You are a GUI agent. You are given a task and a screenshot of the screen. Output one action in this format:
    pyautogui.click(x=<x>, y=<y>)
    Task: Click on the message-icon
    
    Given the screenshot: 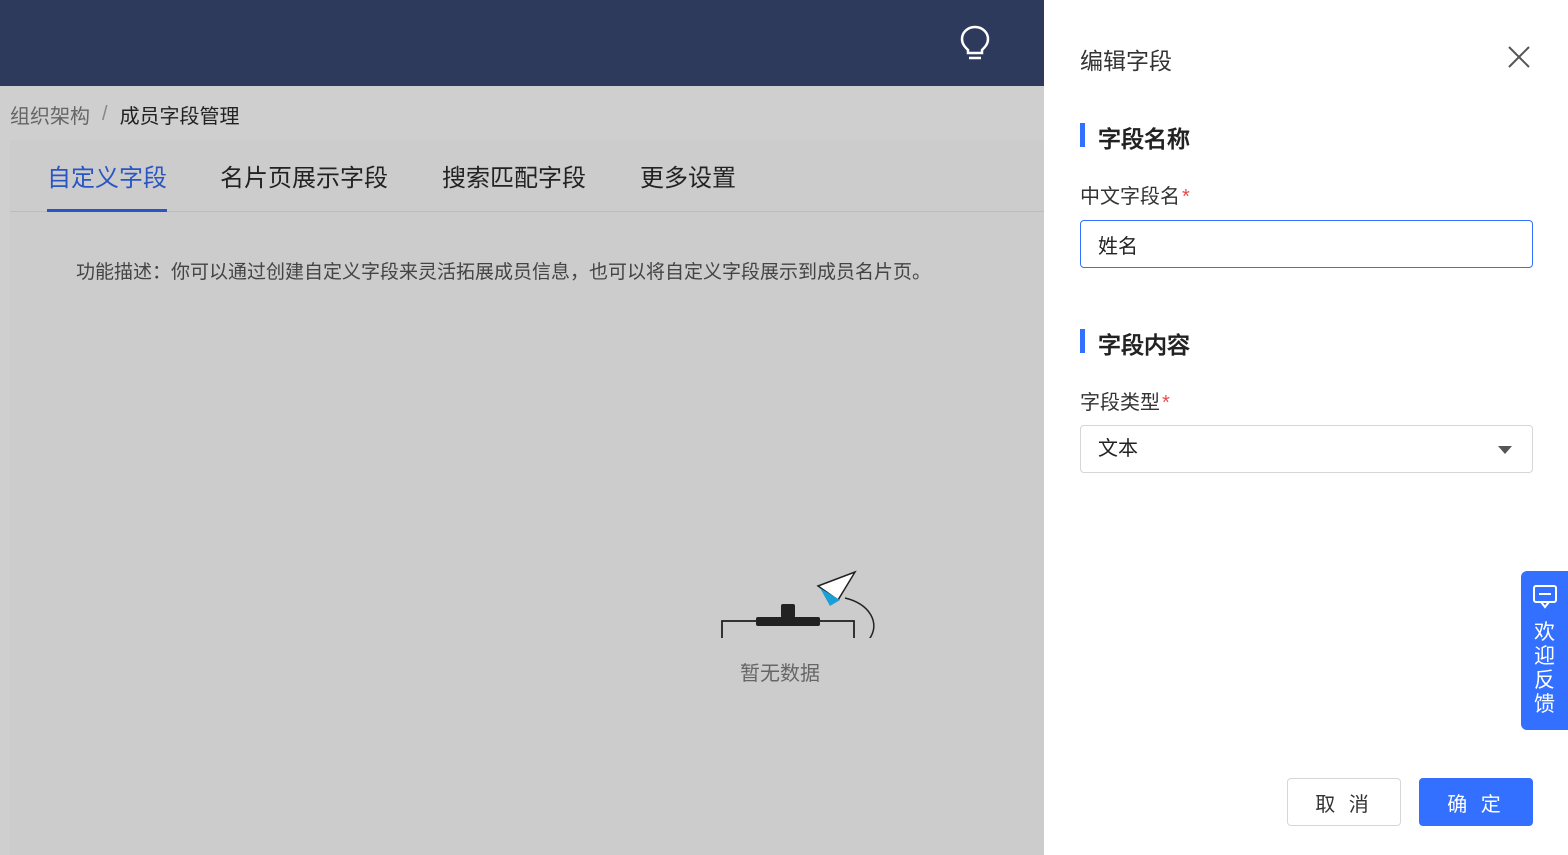 What is the action you would take?
    pyautogui.click(x=1545, y=597)
    